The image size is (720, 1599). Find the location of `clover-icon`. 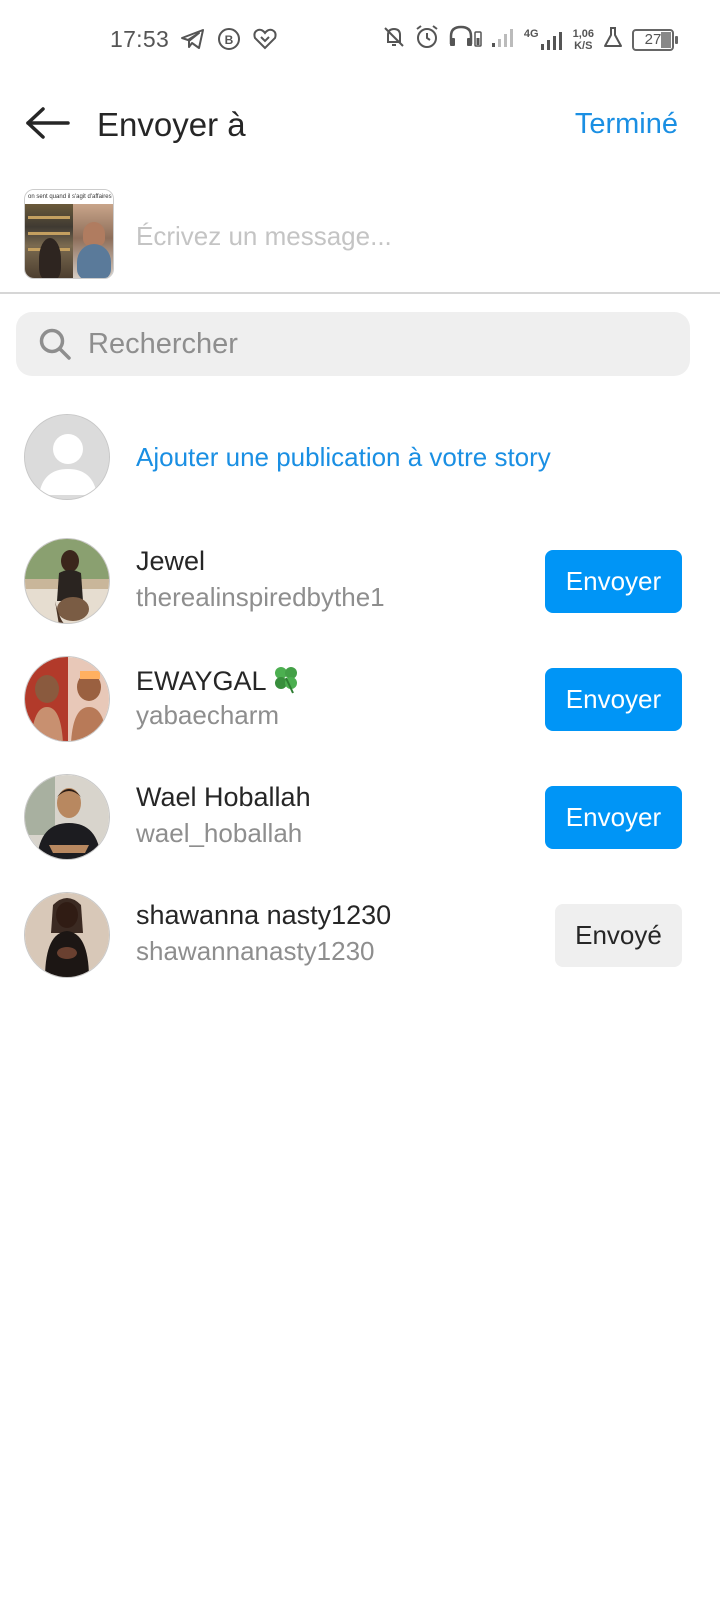

clover-icon is located at coordinates (286, 682).